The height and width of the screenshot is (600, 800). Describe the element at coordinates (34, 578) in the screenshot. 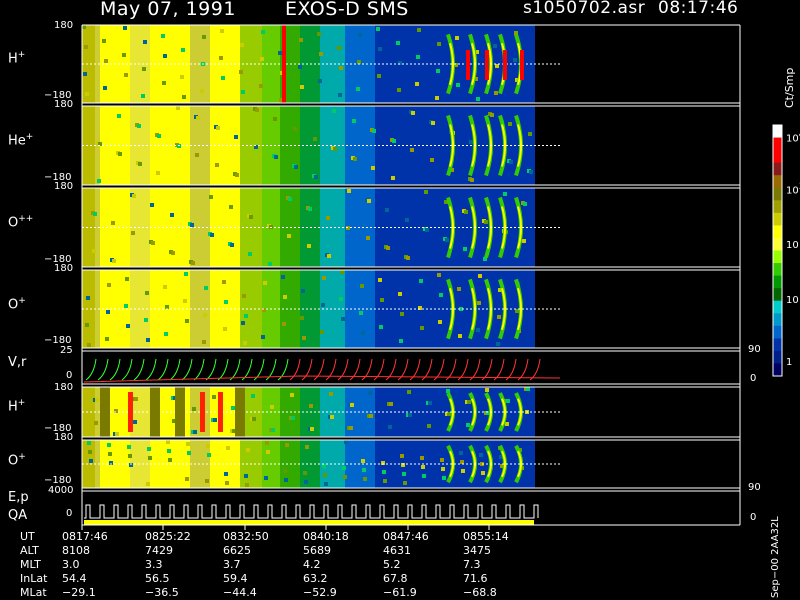

I see `eph-label-inlat: InLat` at that location.